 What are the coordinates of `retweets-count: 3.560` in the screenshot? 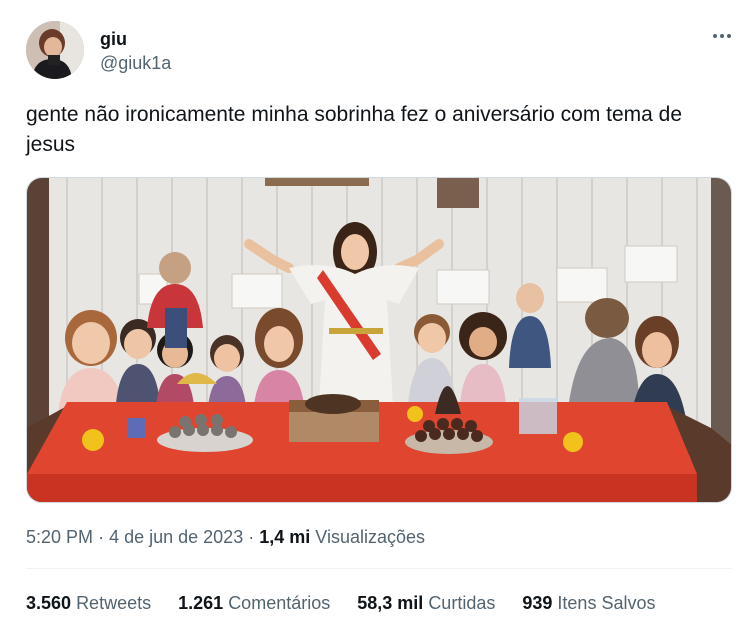 It's located at (49, 603).